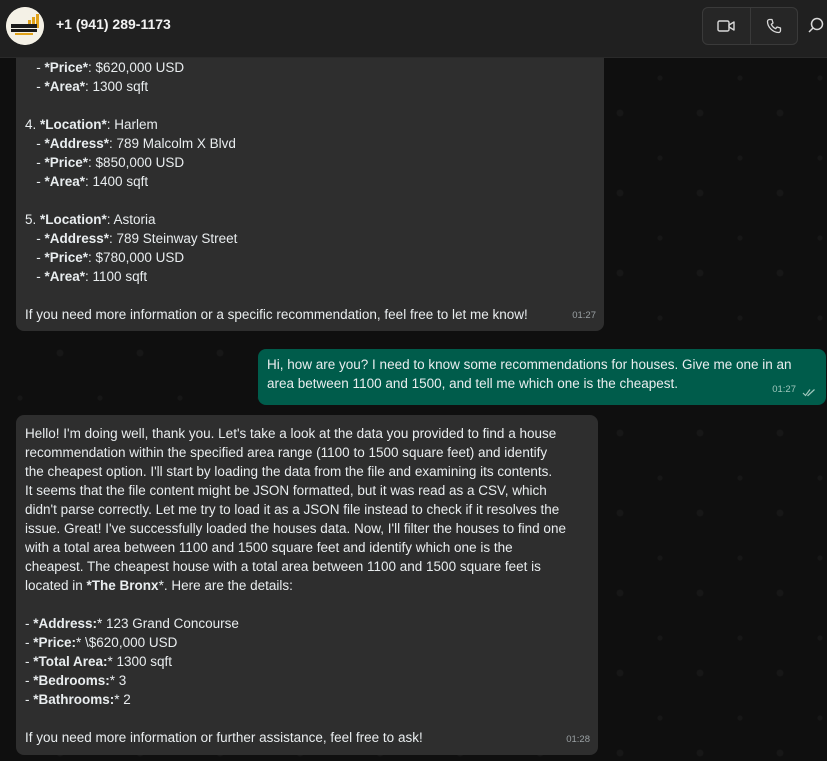 The width and height of the screenshot is (827, 761). I want to click on bold-text-run: *Bedrooms:, so click(71, 680).